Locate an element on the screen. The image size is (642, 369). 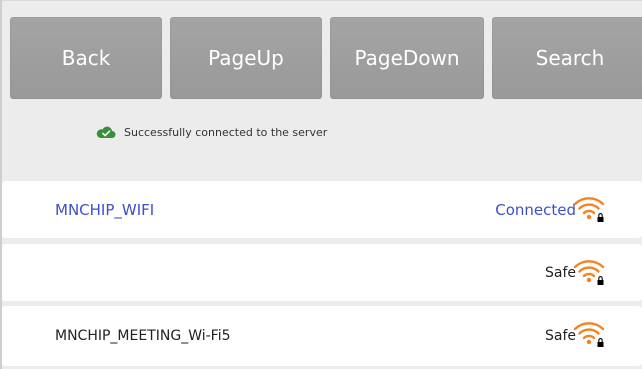
search-button: Search is located at coordinates (567, 58).